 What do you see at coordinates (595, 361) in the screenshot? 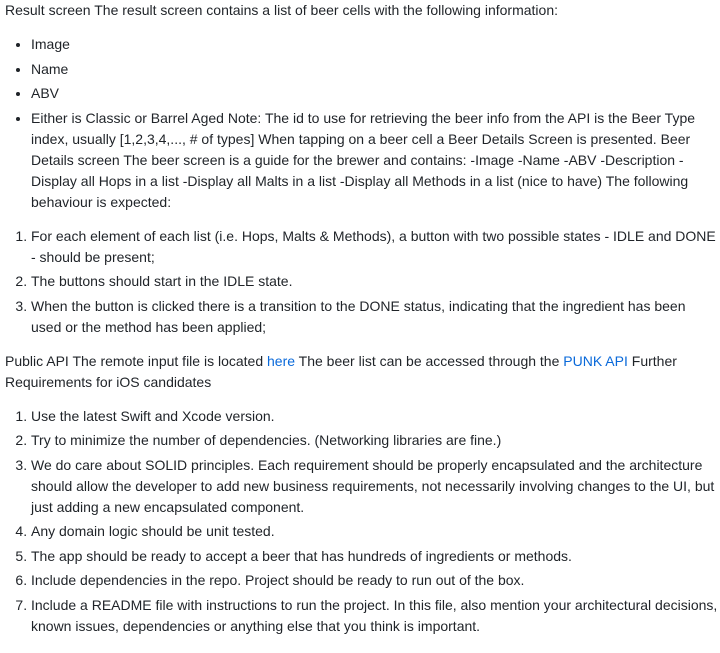
I see `punk-api-link: PUNK API` at bounding box center [595, 361].